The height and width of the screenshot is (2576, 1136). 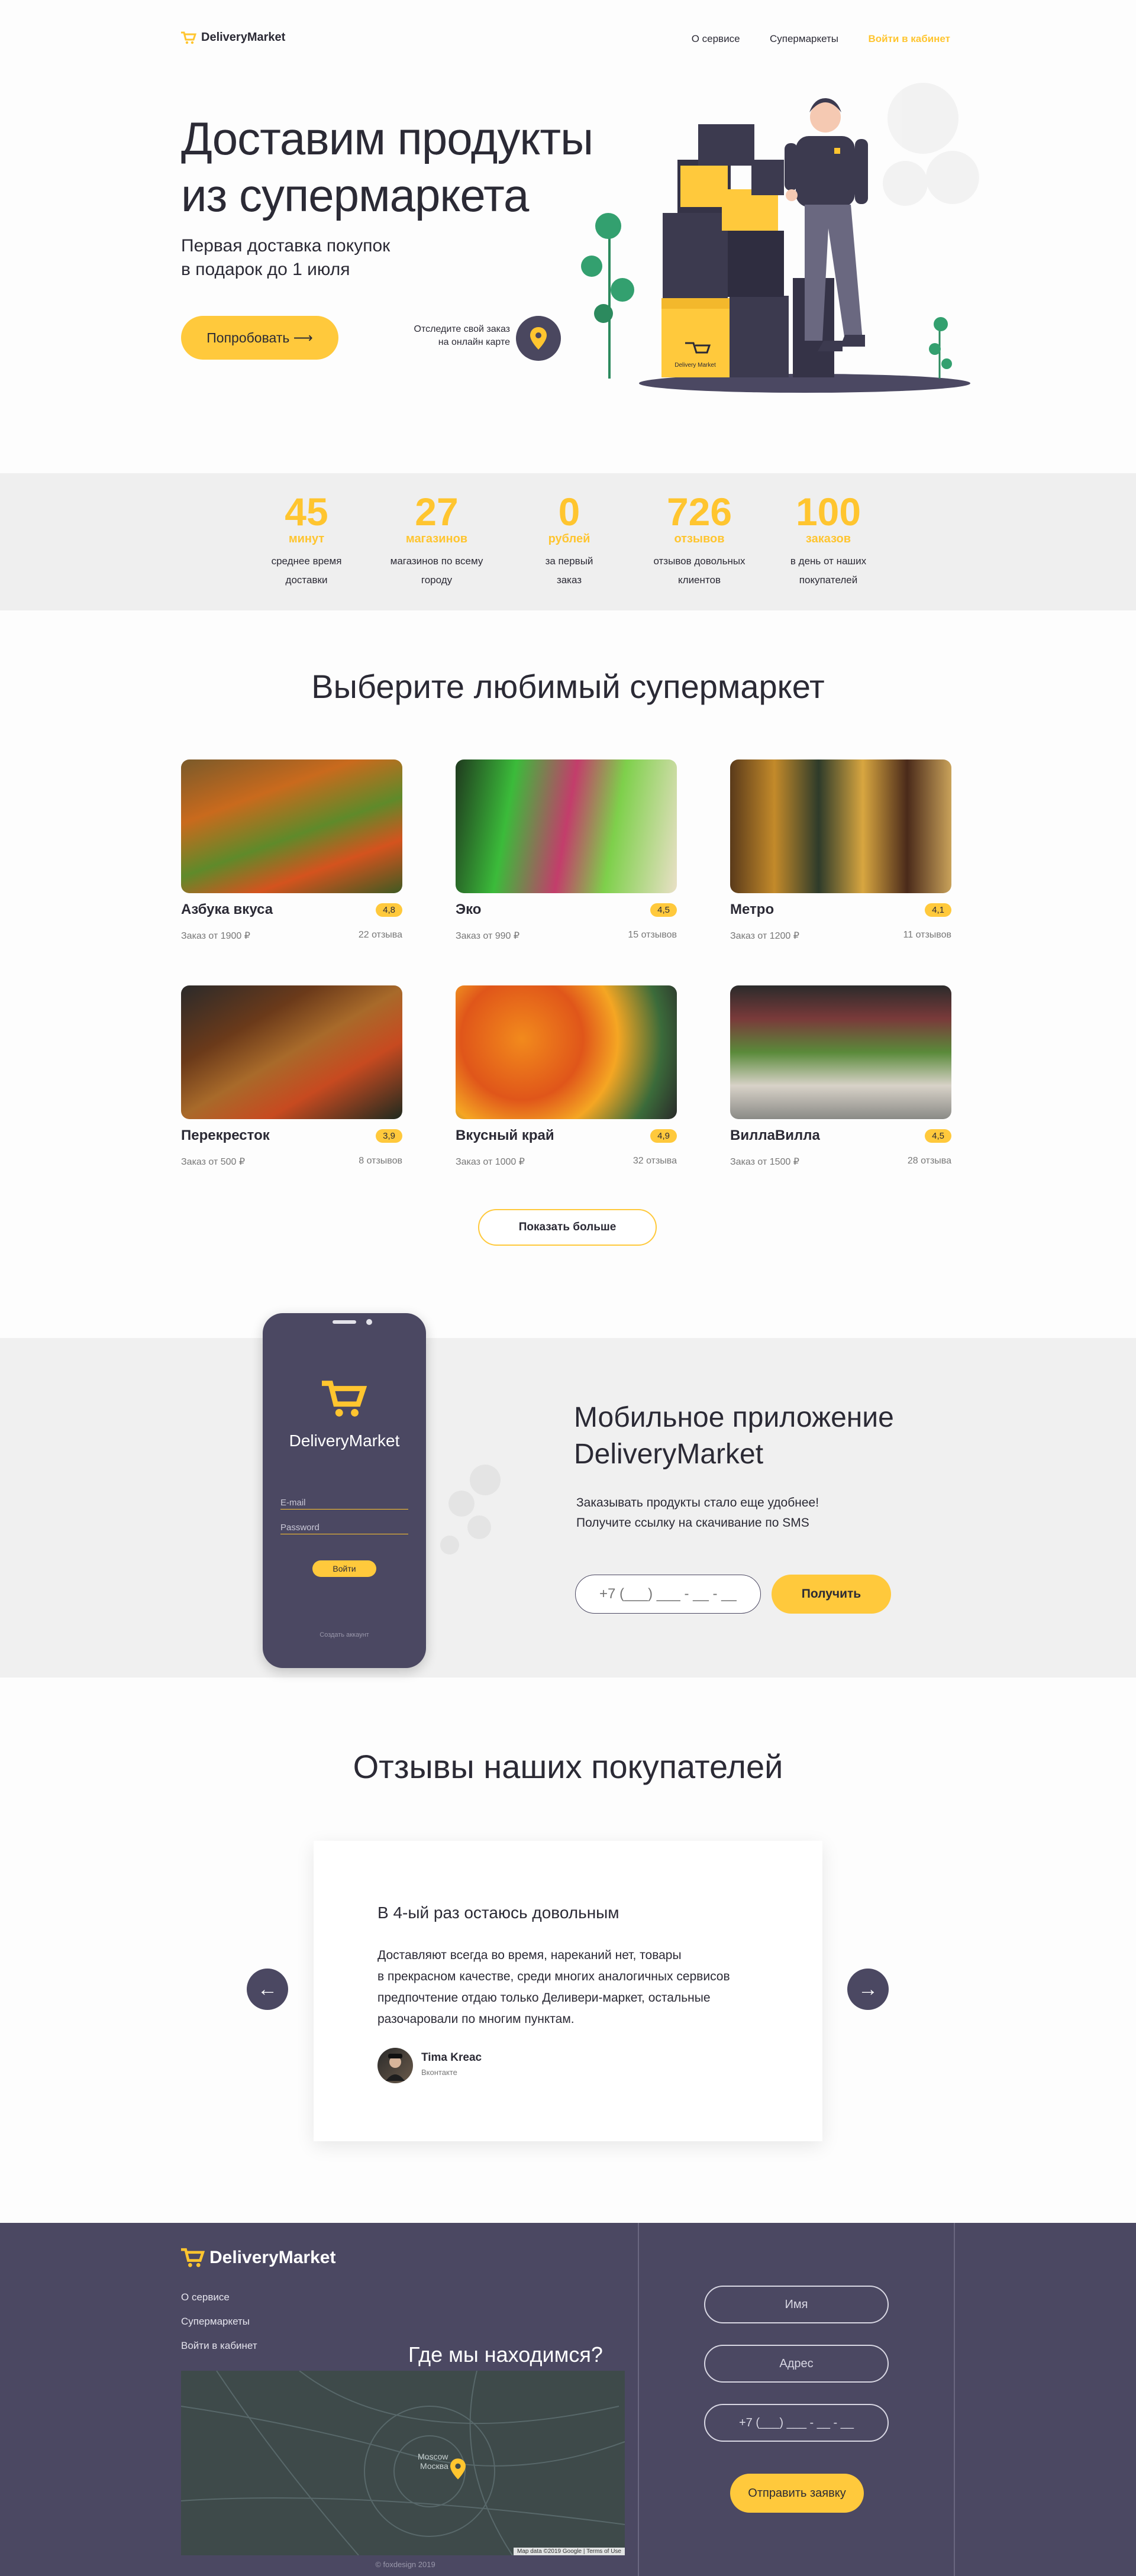 What do you see at coordinates (716, 38) in the screenshot?
I see `nav-about: О сервисе` at bounding box center [716, 38].